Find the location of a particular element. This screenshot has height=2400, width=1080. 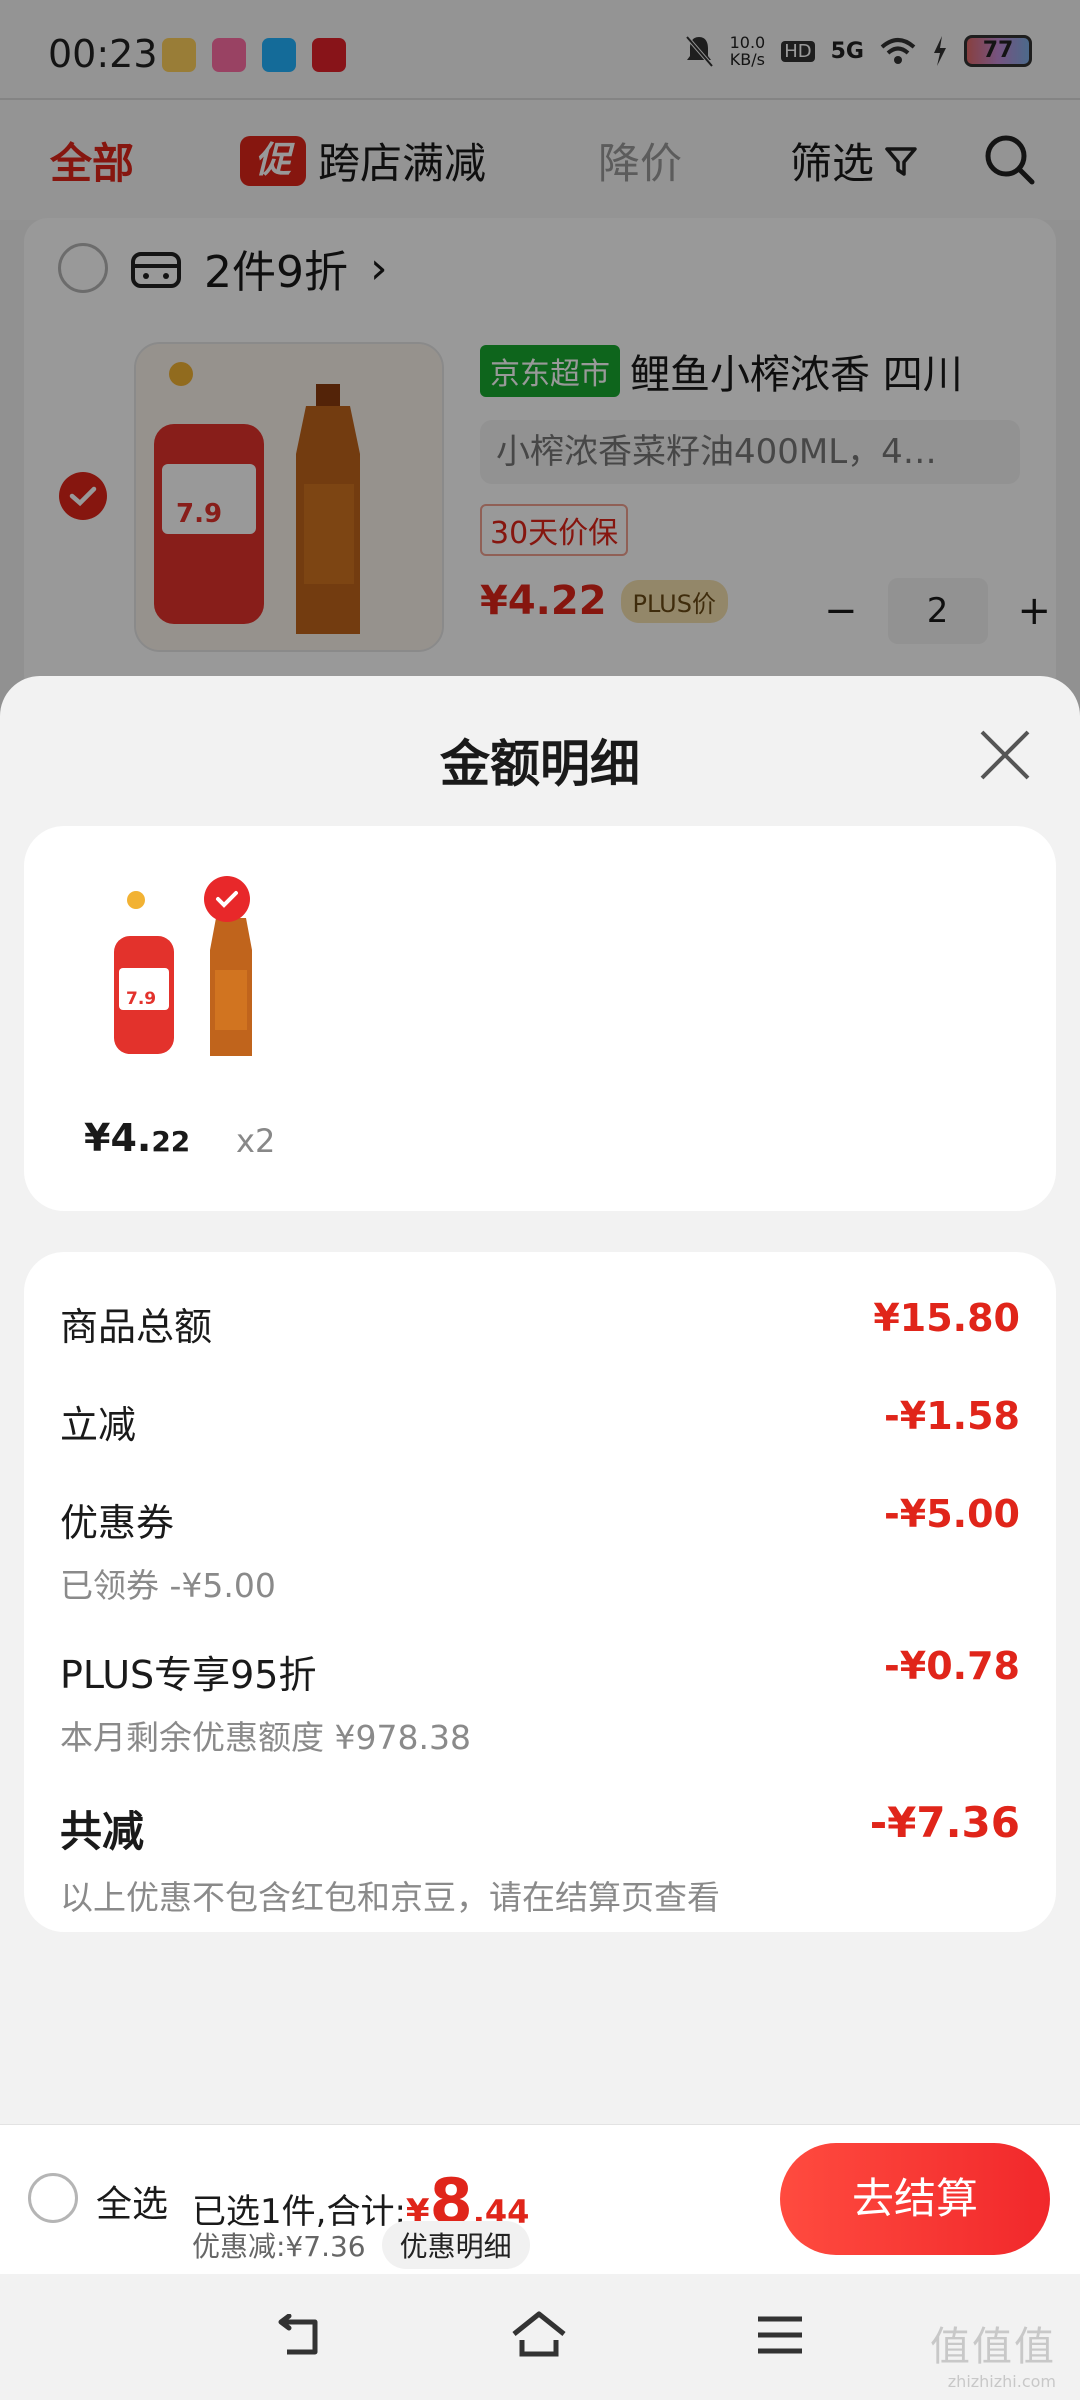

item-quantity: x2 is located at coordinates (256, 1141).